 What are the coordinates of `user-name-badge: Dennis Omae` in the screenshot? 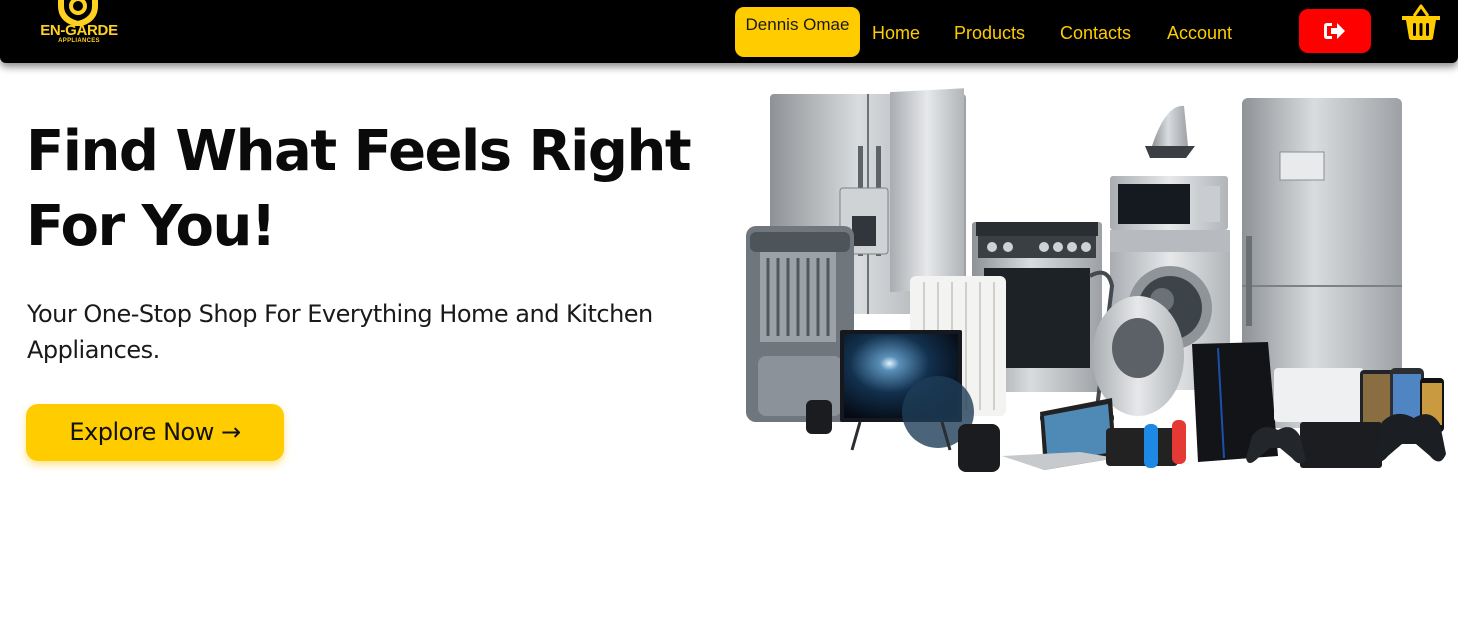 It's located at (797, 32).